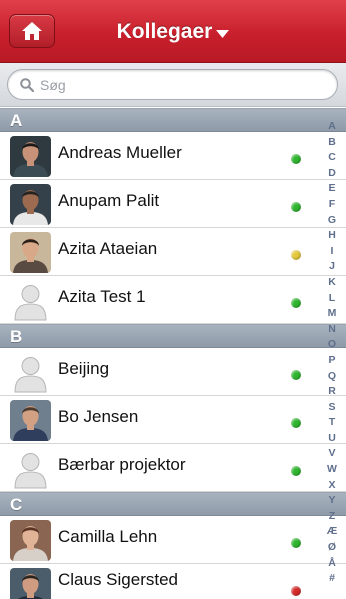 The image size is (346, 599). I want to click on contact-name: Claus Sigersted, so click(118, 579).